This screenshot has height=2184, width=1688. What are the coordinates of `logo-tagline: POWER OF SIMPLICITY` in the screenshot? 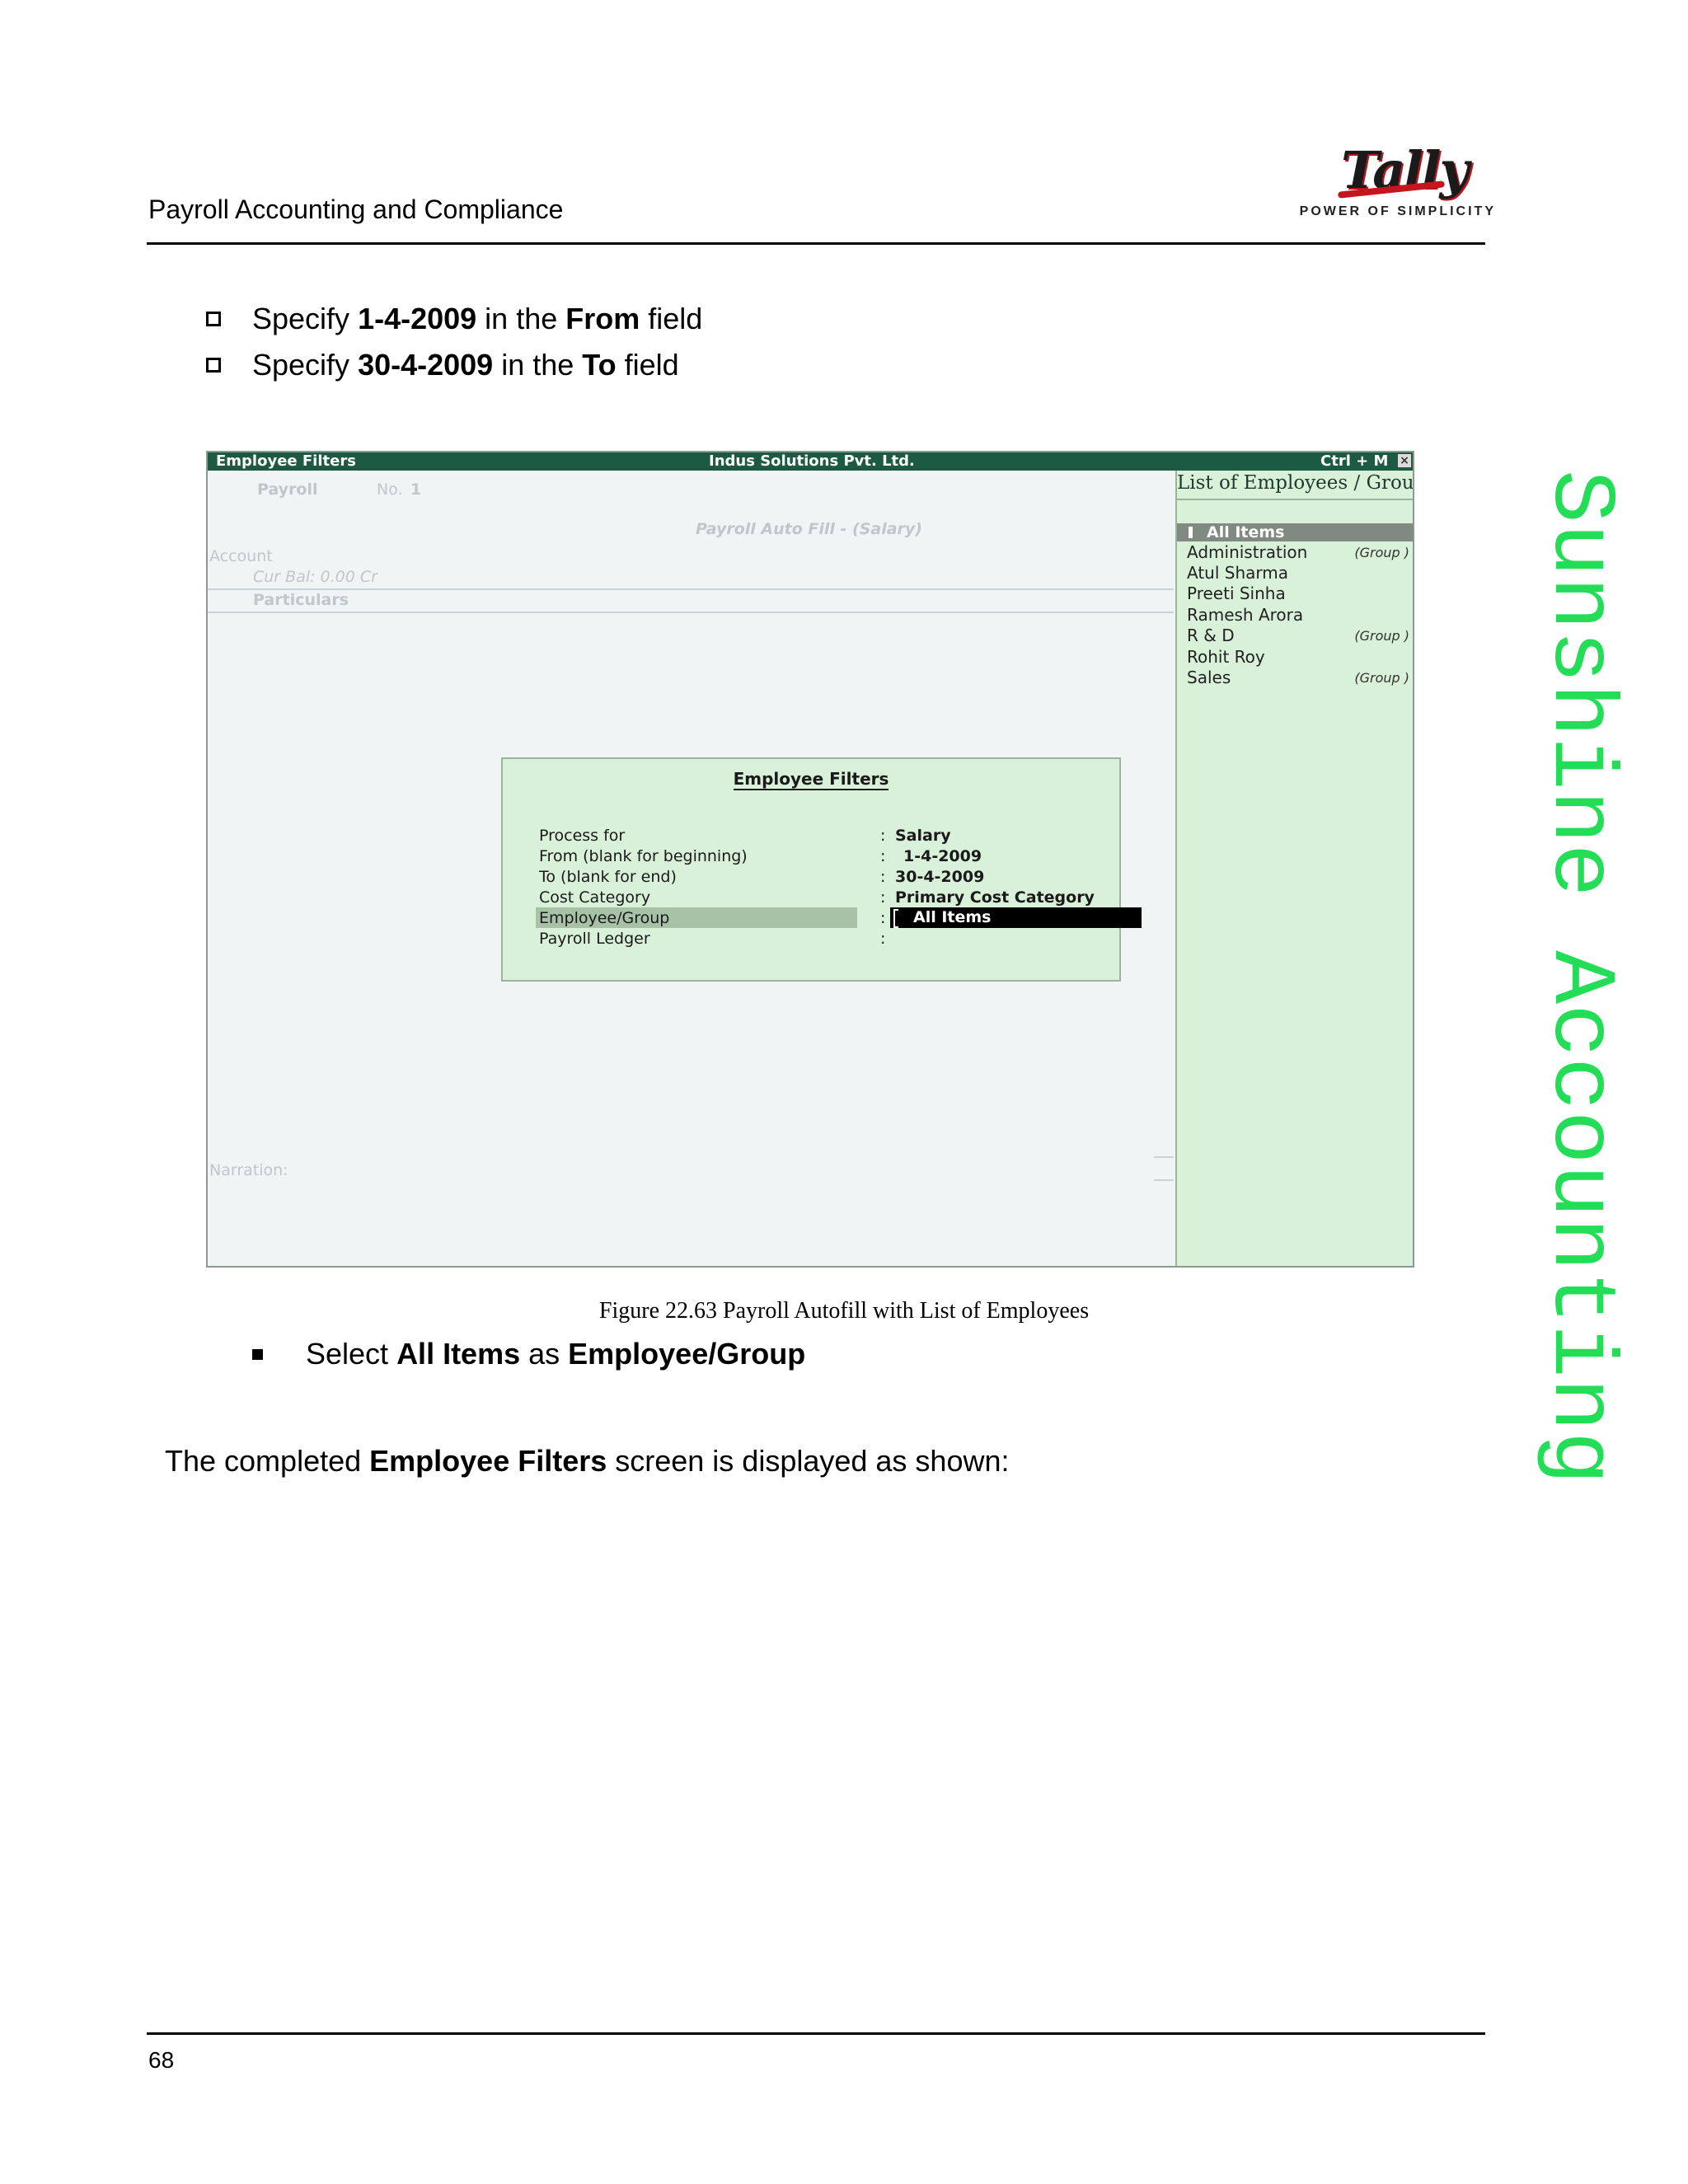 It's located at (1398, 211).